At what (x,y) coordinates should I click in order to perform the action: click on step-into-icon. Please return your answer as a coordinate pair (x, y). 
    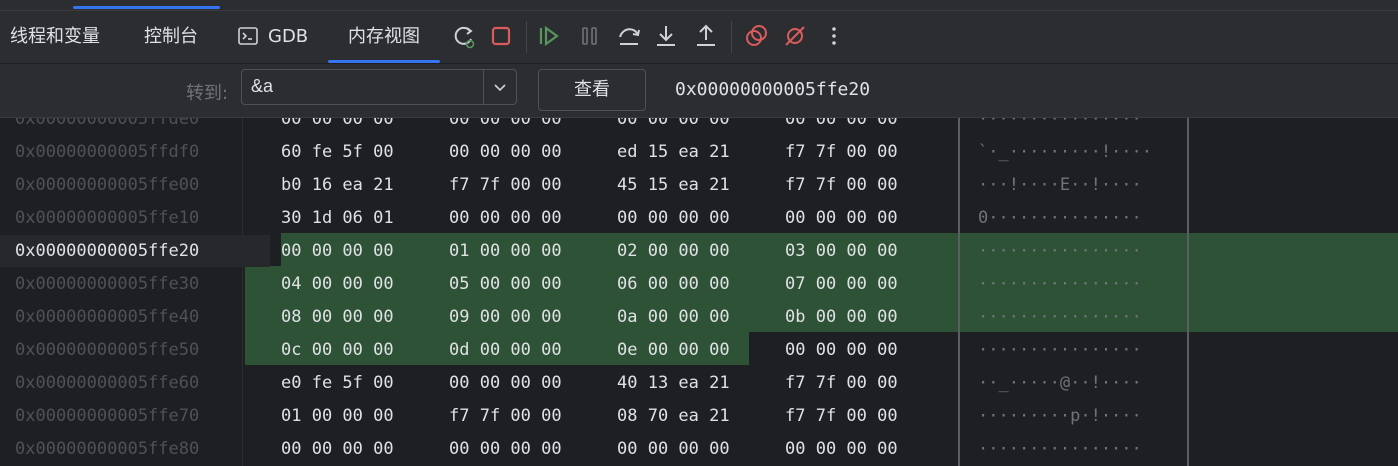
    Looking at the image, I should click on (666, 36).